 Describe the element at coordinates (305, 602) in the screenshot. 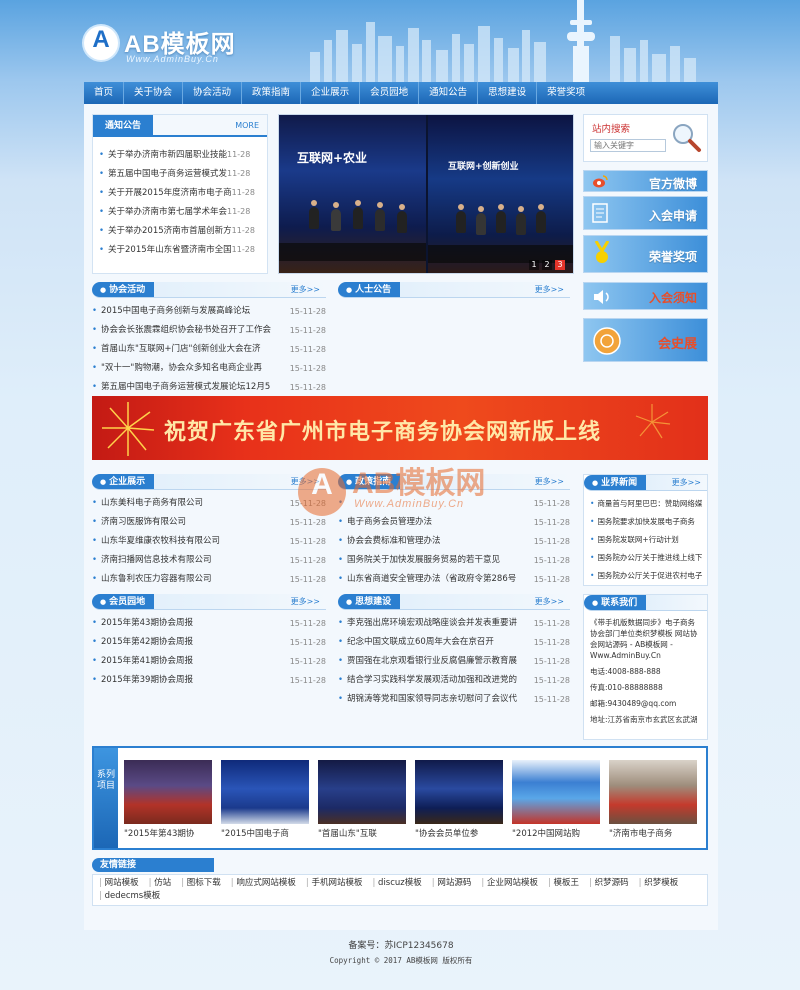

I see `members-more-link: 更多>>` at that location.